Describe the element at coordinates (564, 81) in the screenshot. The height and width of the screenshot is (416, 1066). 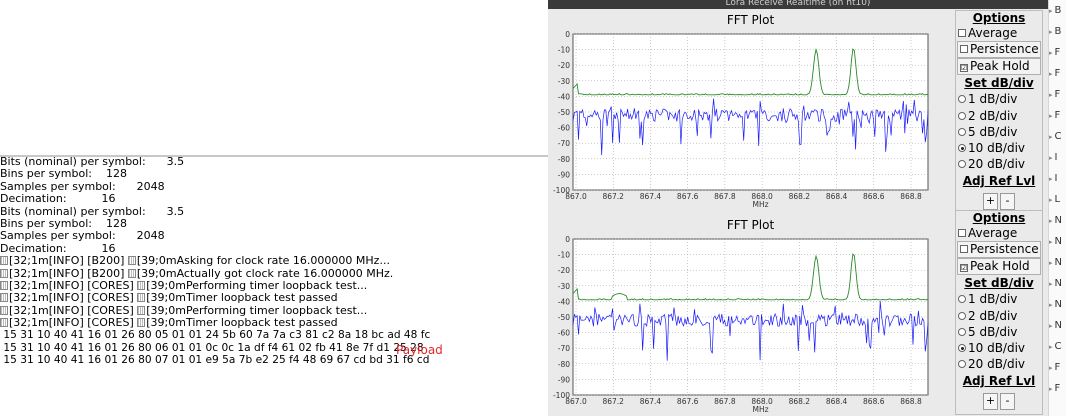
I see `y-tick-label: -30` at that location.